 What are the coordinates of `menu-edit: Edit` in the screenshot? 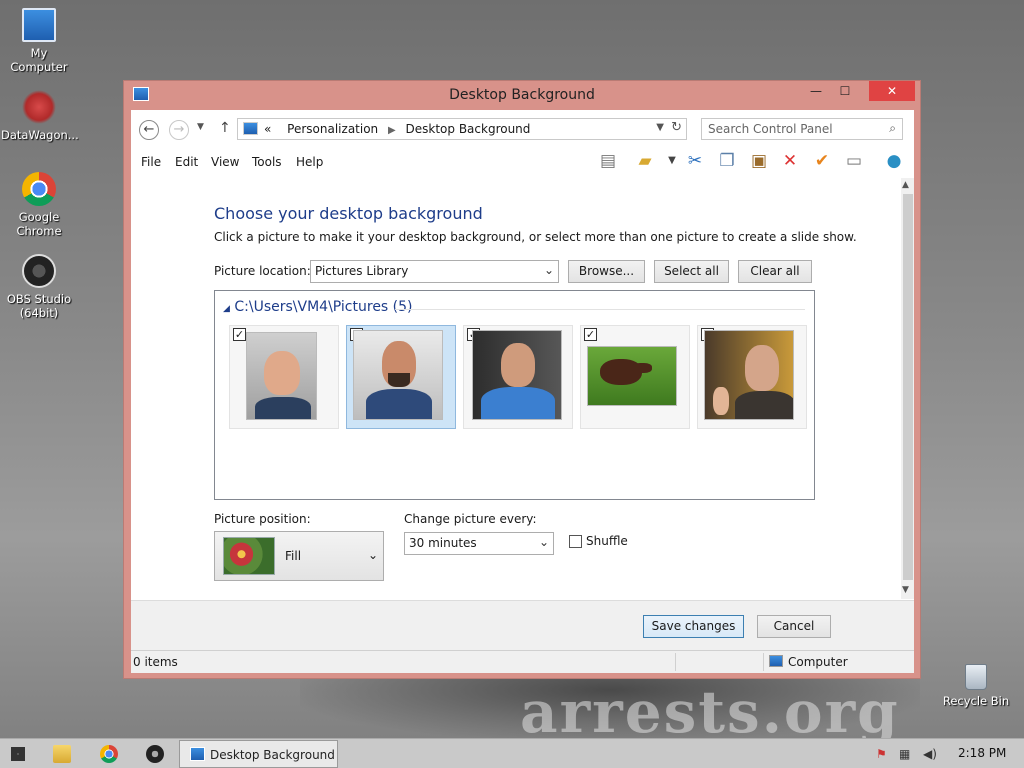 It's located at (186, 162).